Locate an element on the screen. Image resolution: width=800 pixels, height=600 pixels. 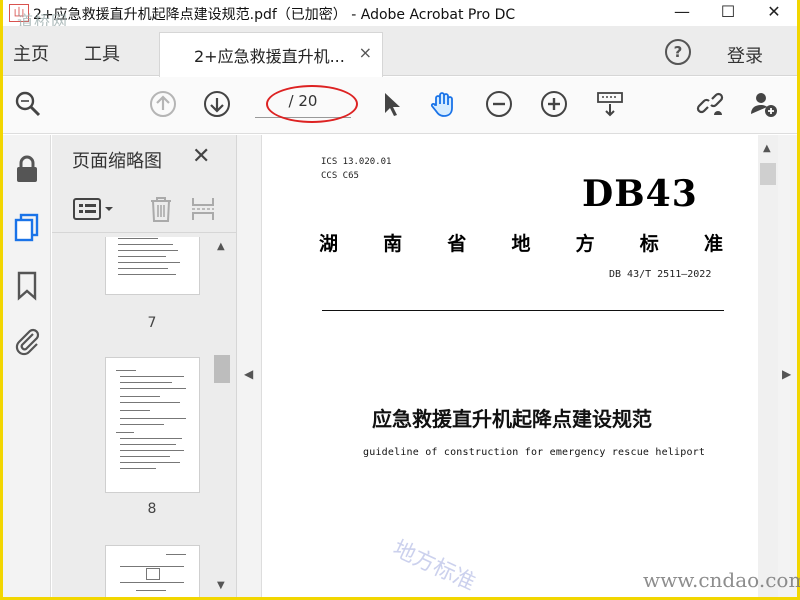
province-standard-heading: 湖 南 省 地 方 标 准 is located at coordinates (521, 242).